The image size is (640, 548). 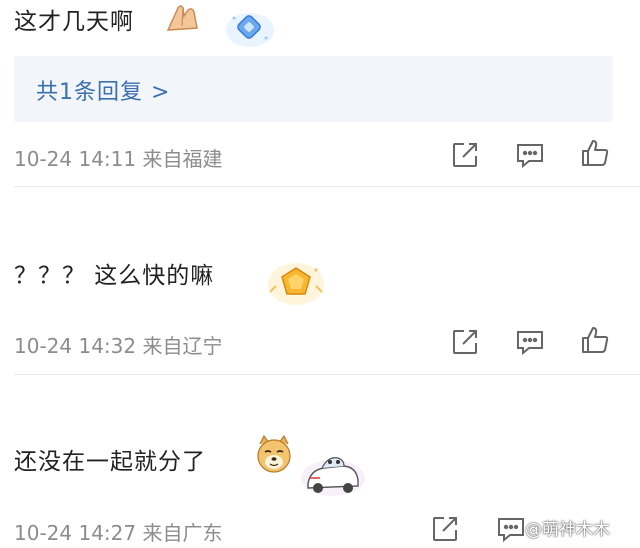 I want to click on comment-location: 来自广东, so click(x=182, y=533).